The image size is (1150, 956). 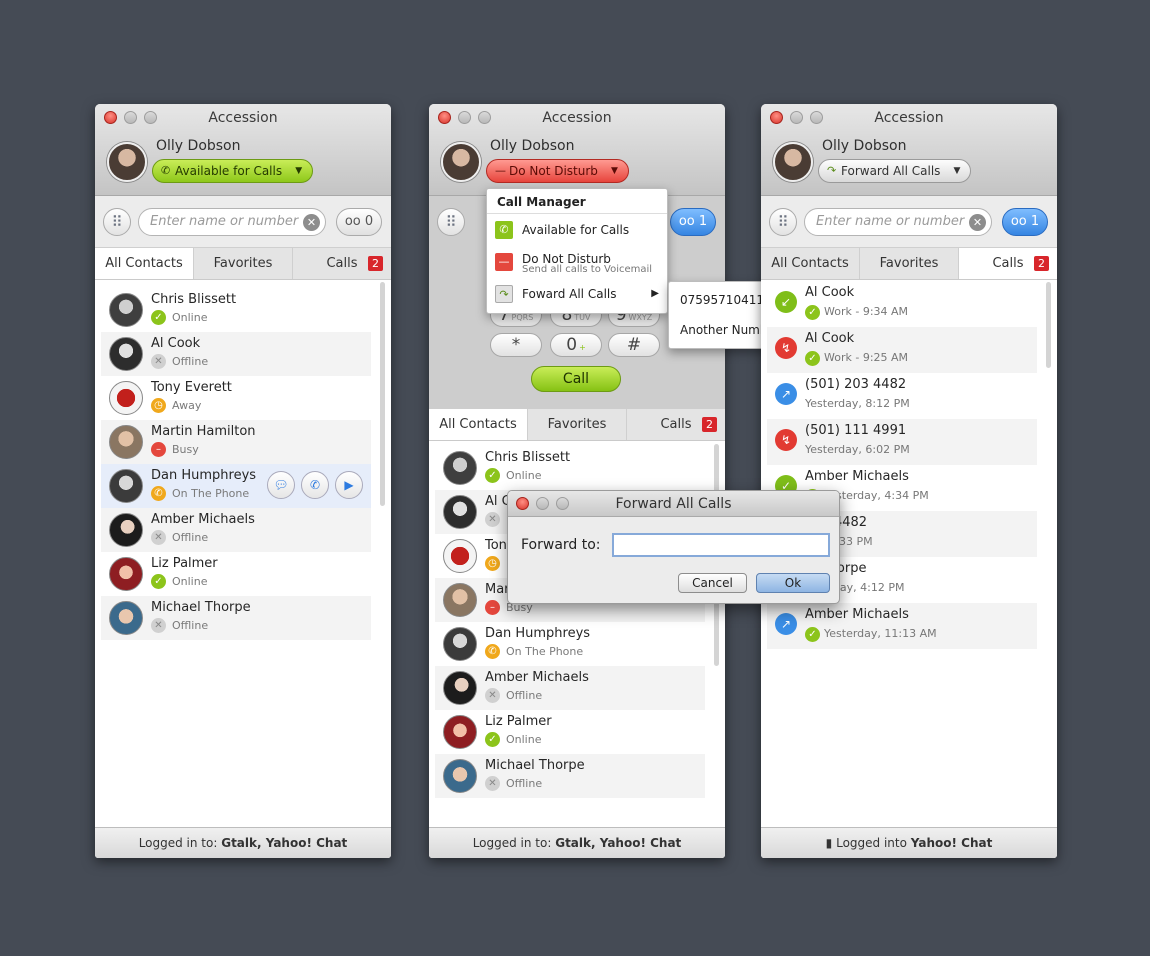 What do you see at coordinates (176, 343) in the screenshot?
I see `contact-name: Al Cook` at bounding box center [176, 343].